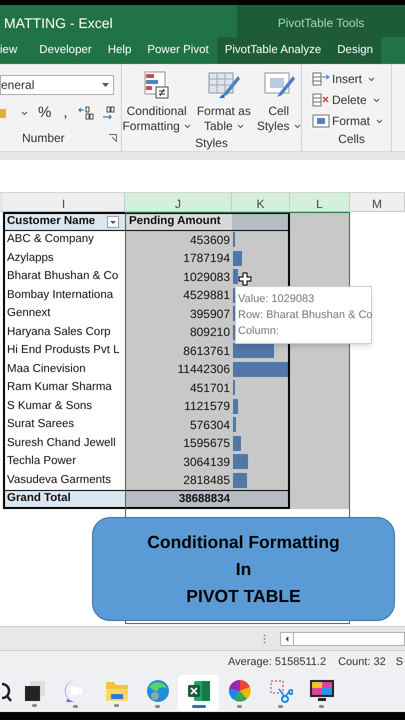  Describe the element at coordinates (178, 202) in the screenshot. I see `column-header: J` at that location.